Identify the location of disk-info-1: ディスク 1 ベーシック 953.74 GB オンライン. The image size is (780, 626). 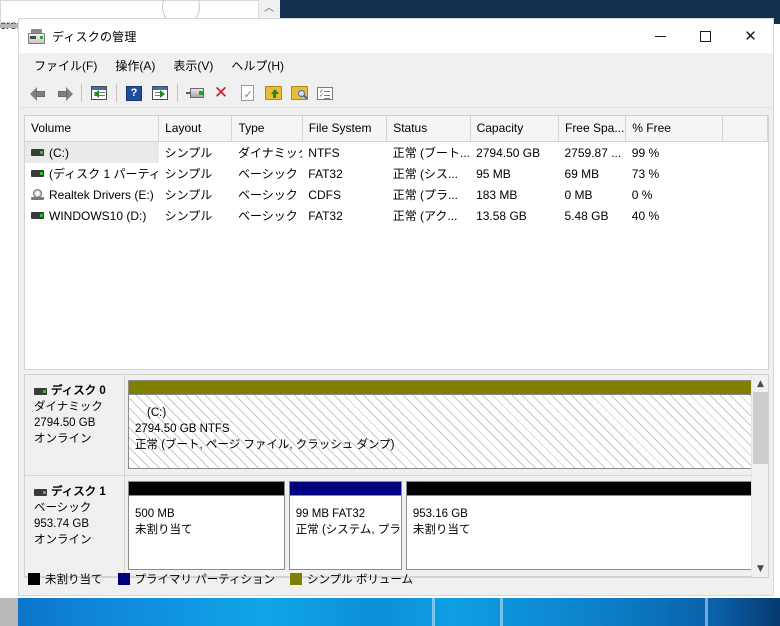
(75, 526).